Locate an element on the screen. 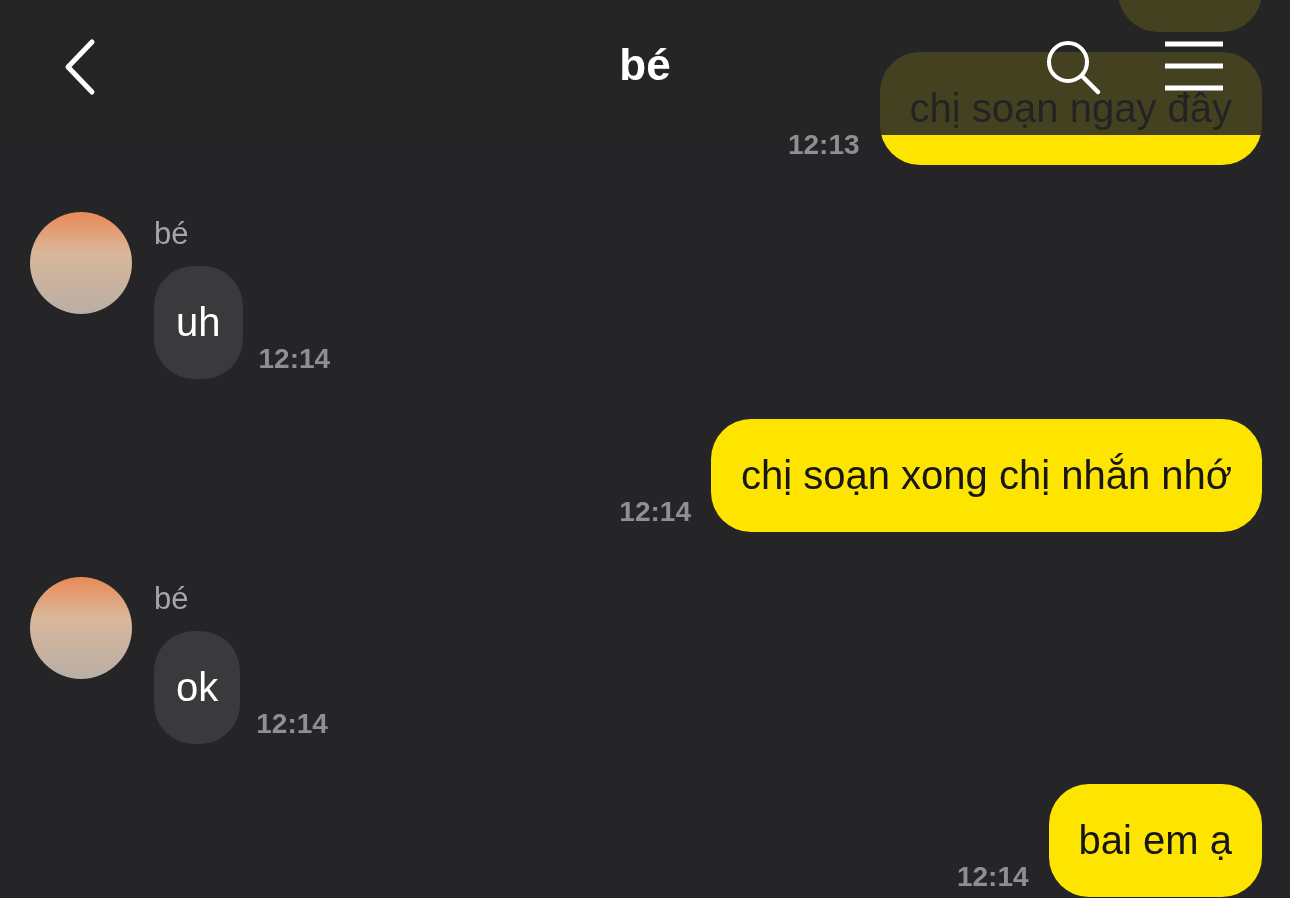 This screenshot has height=898, width=1290. search-icon is located at coordinates (1073, 67).